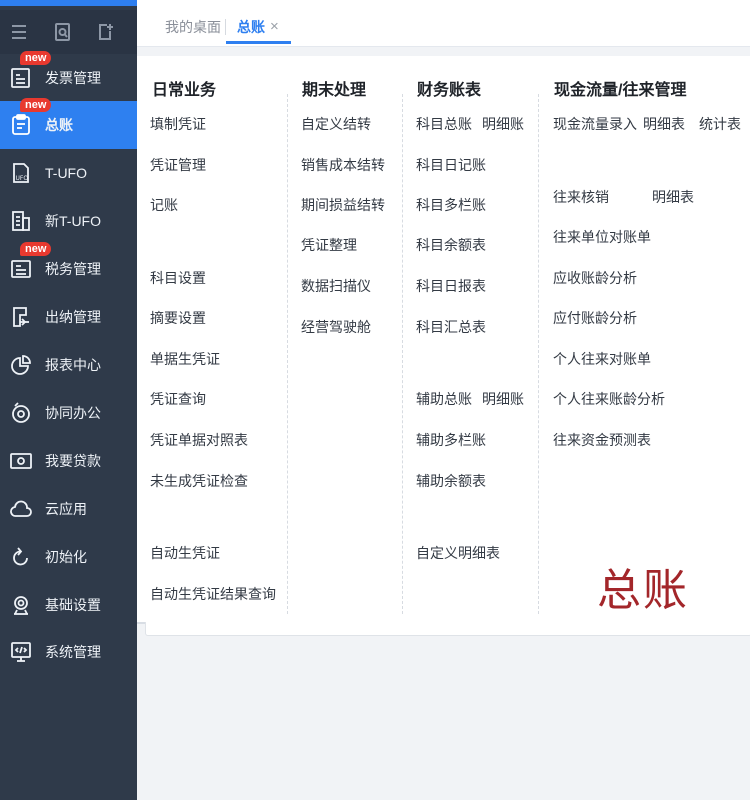  Describe the element at coordinates (21, 173) in the screenshot. I see `t-ufo-icon: UFO` at that location.